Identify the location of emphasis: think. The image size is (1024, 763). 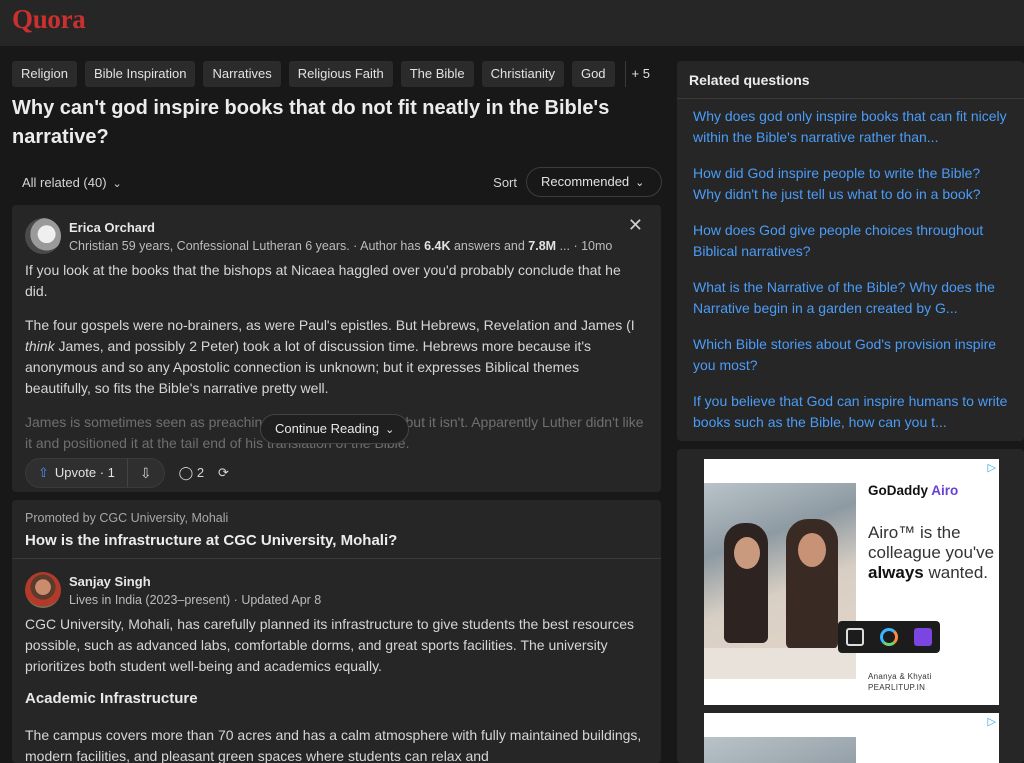
(40, 346).